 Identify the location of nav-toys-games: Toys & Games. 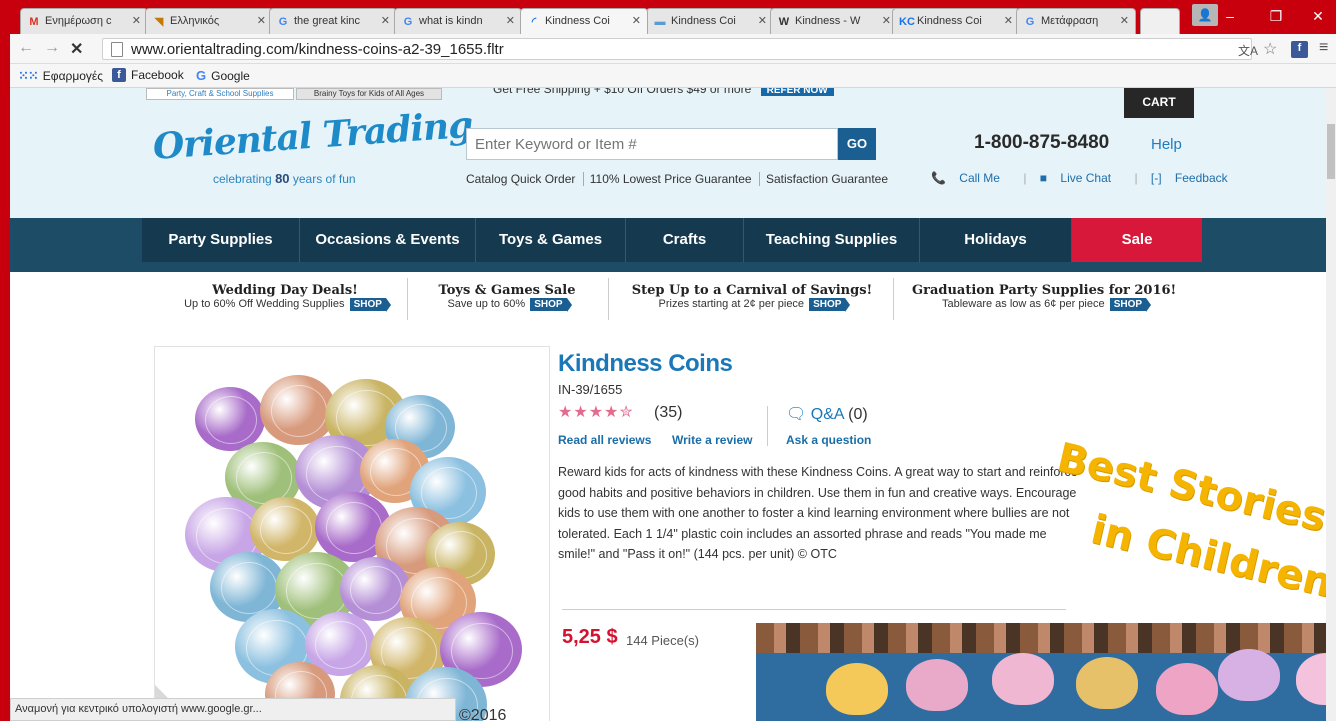
(551, 240).